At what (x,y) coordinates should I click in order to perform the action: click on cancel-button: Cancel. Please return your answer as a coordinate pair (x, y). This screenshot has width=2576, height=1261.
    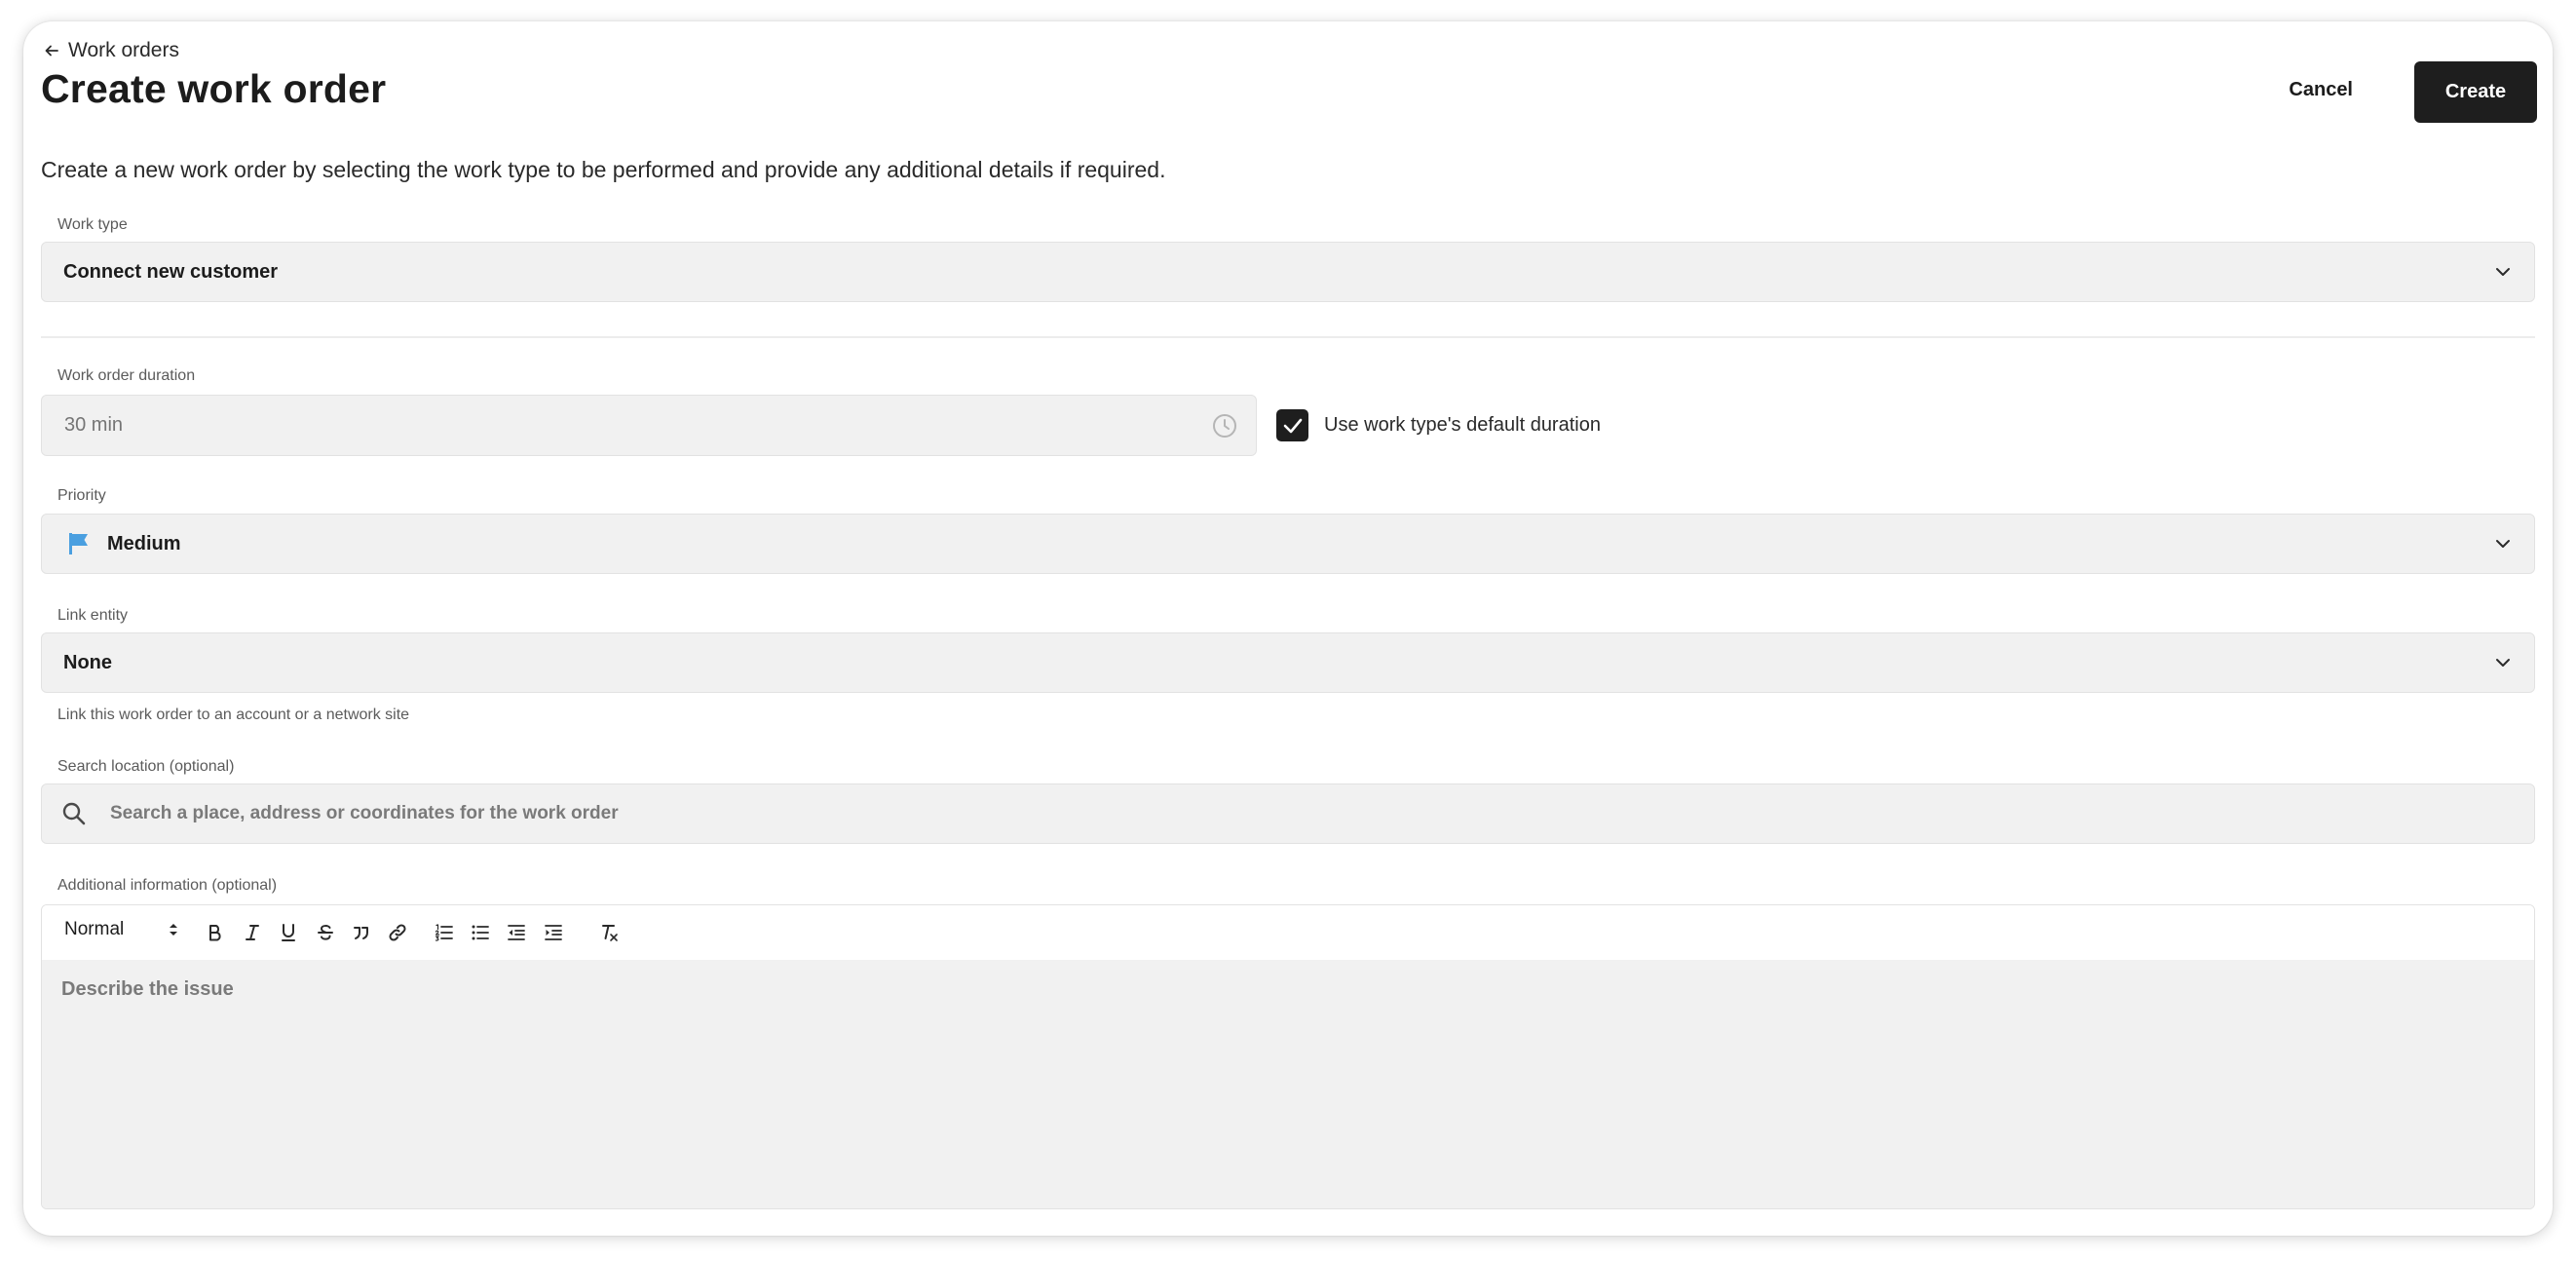
    Looking at the image, I should click on (2320, 89).